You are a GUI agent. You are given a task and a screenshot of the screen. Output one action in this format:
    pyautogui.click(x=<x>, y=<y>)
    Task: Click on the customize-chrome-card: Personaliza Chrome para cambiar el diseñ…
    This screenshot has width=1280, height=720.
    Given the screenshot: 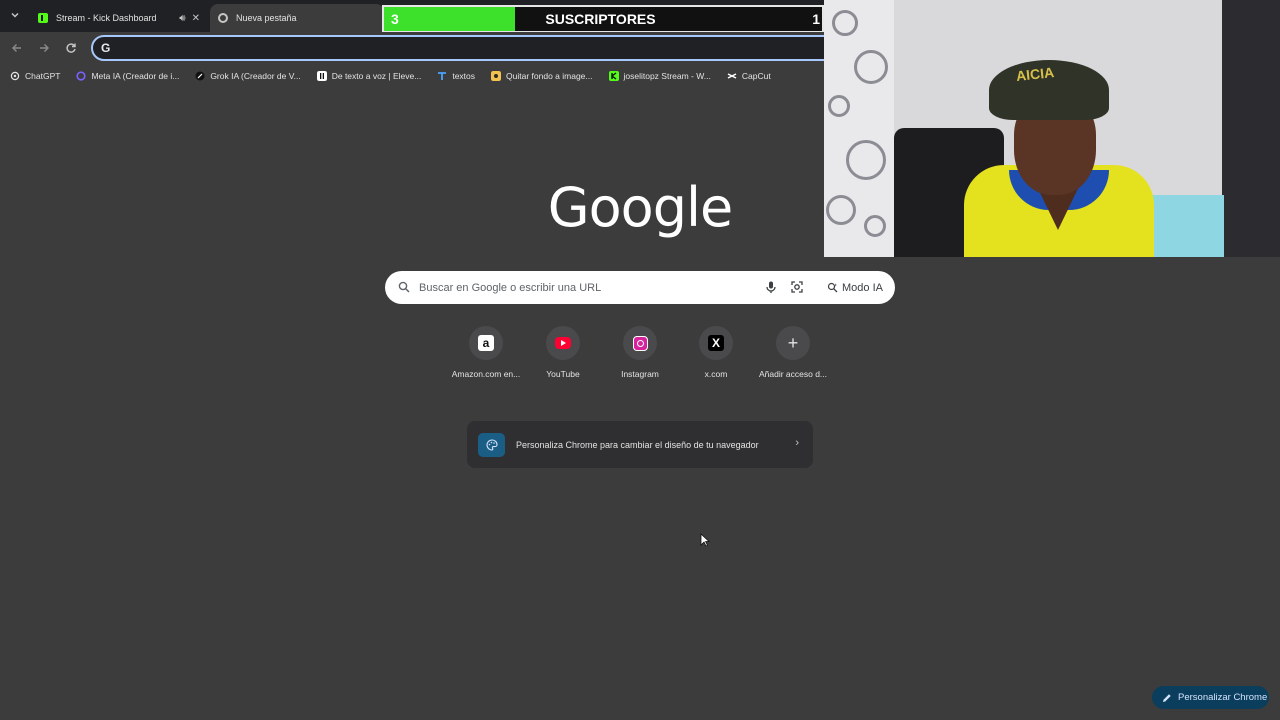 What is the action you would take?
    pyautogui.click(x=640, y=444)
    